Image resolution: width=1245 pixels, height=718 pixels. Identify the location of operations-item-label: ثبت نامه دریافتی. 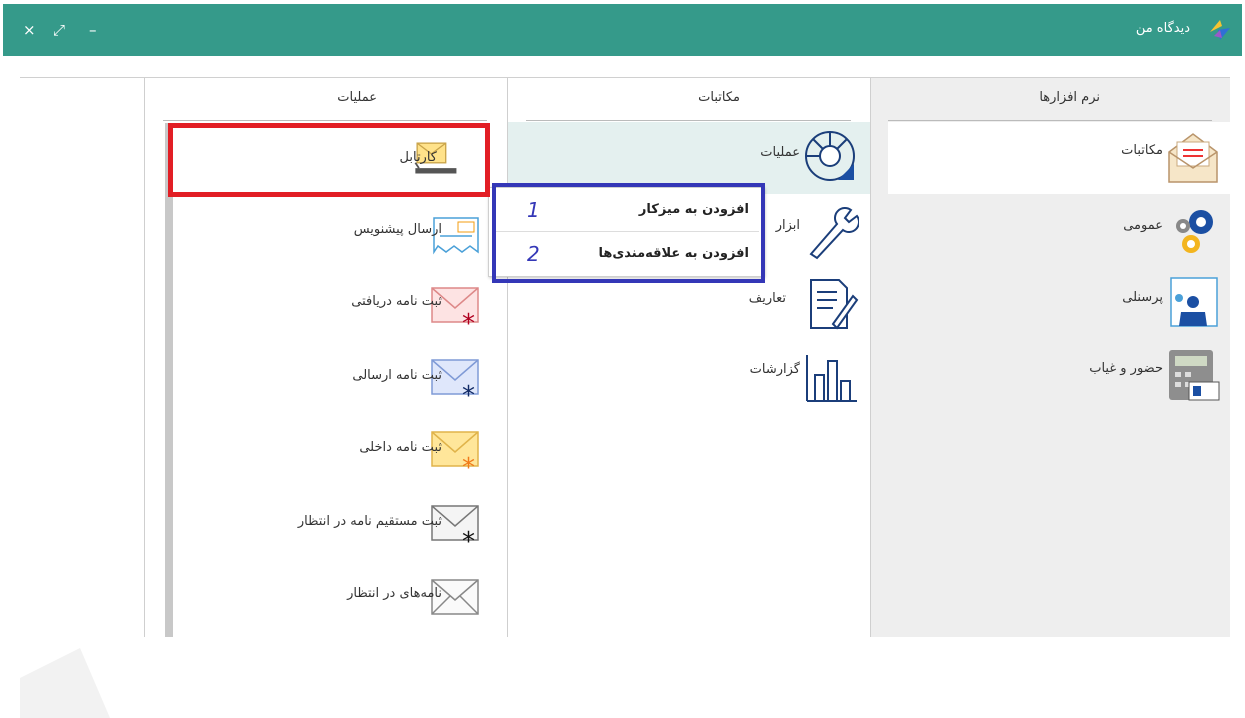
(396, 301).